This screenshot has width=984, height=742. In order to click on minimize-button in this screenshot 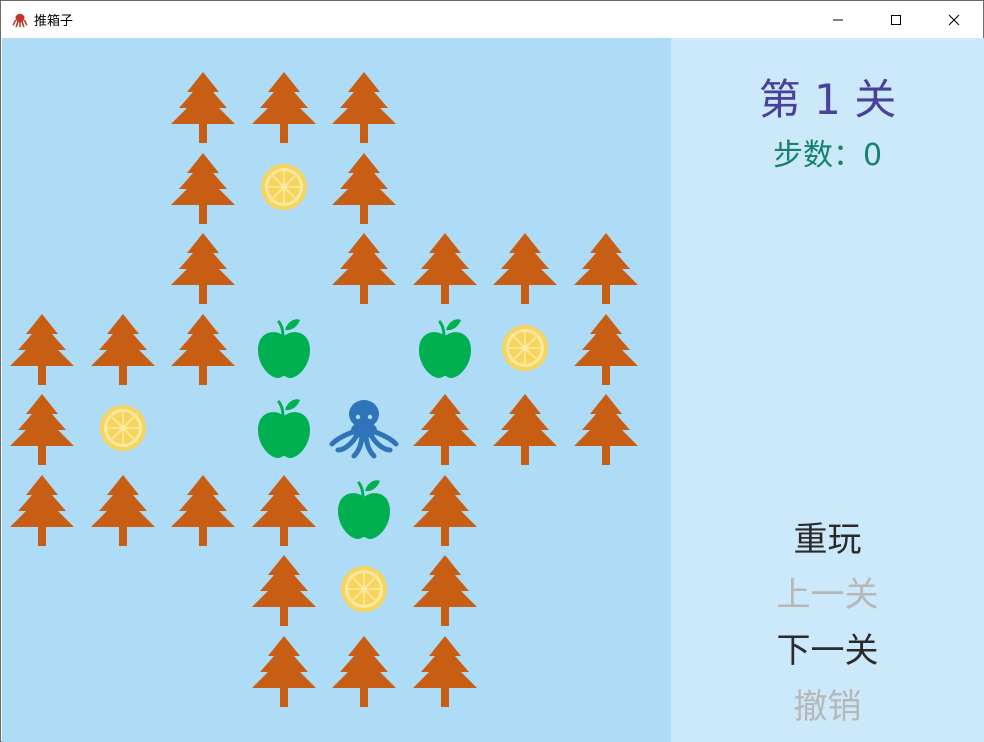, I will do `click(838, 19)`.